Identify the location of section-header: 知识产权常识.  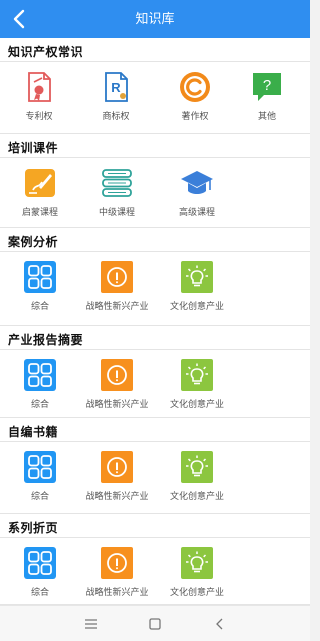
(155, 50).